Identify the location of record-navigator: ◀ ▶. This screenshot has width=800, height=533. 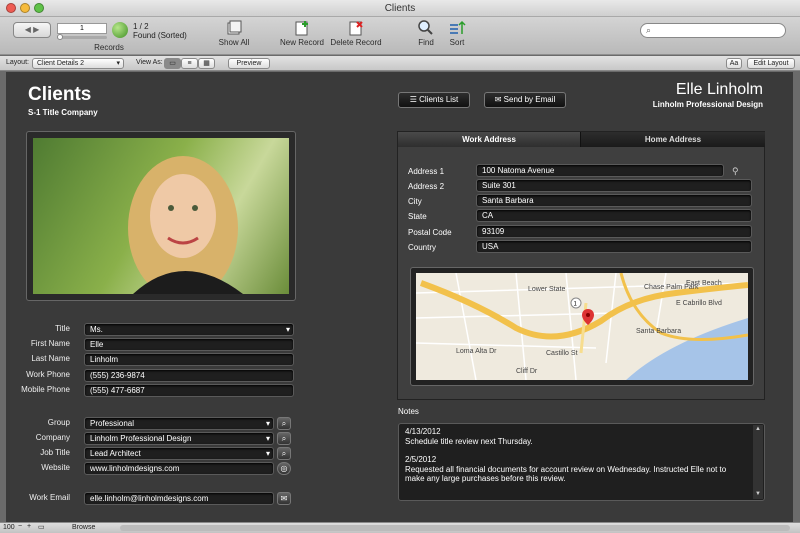
(32, 30).